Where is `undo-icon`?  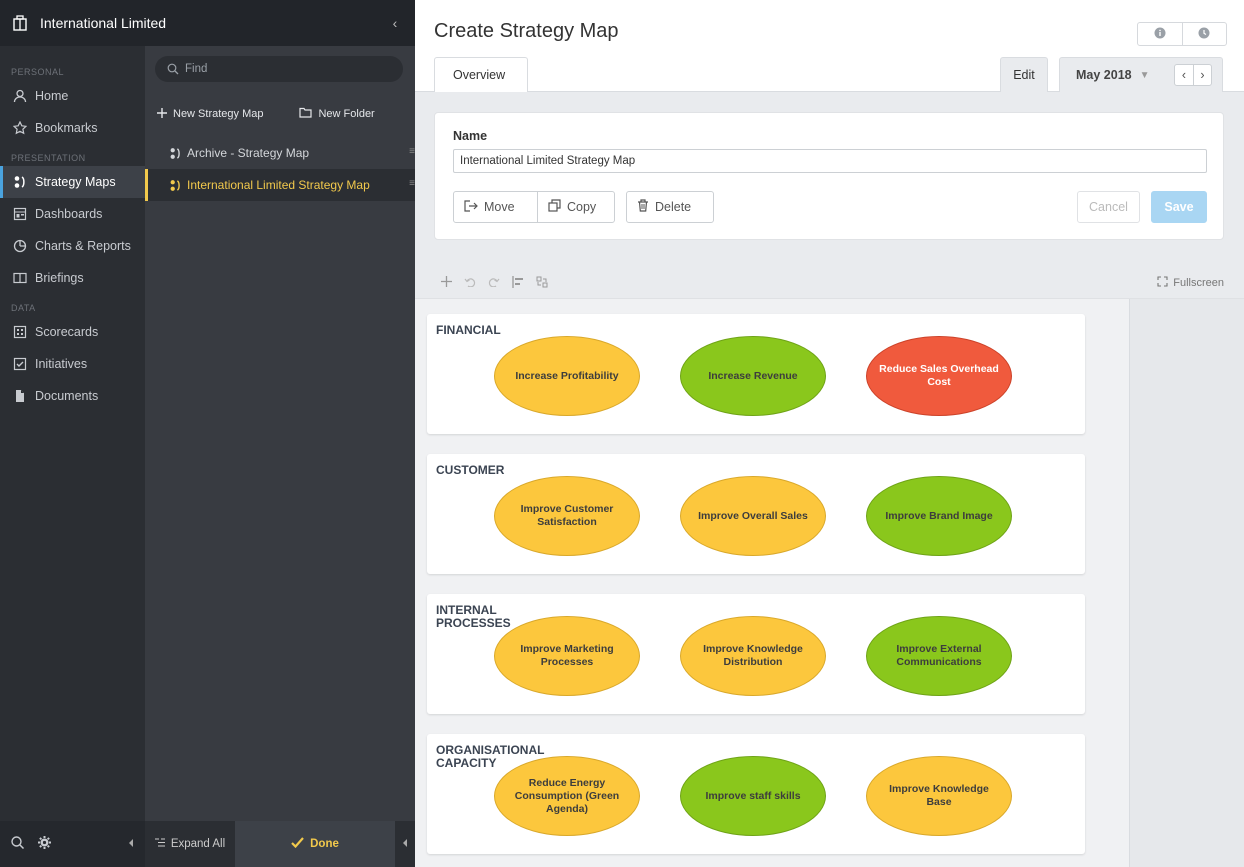
undo-icon is located at coordinates (470, 283).